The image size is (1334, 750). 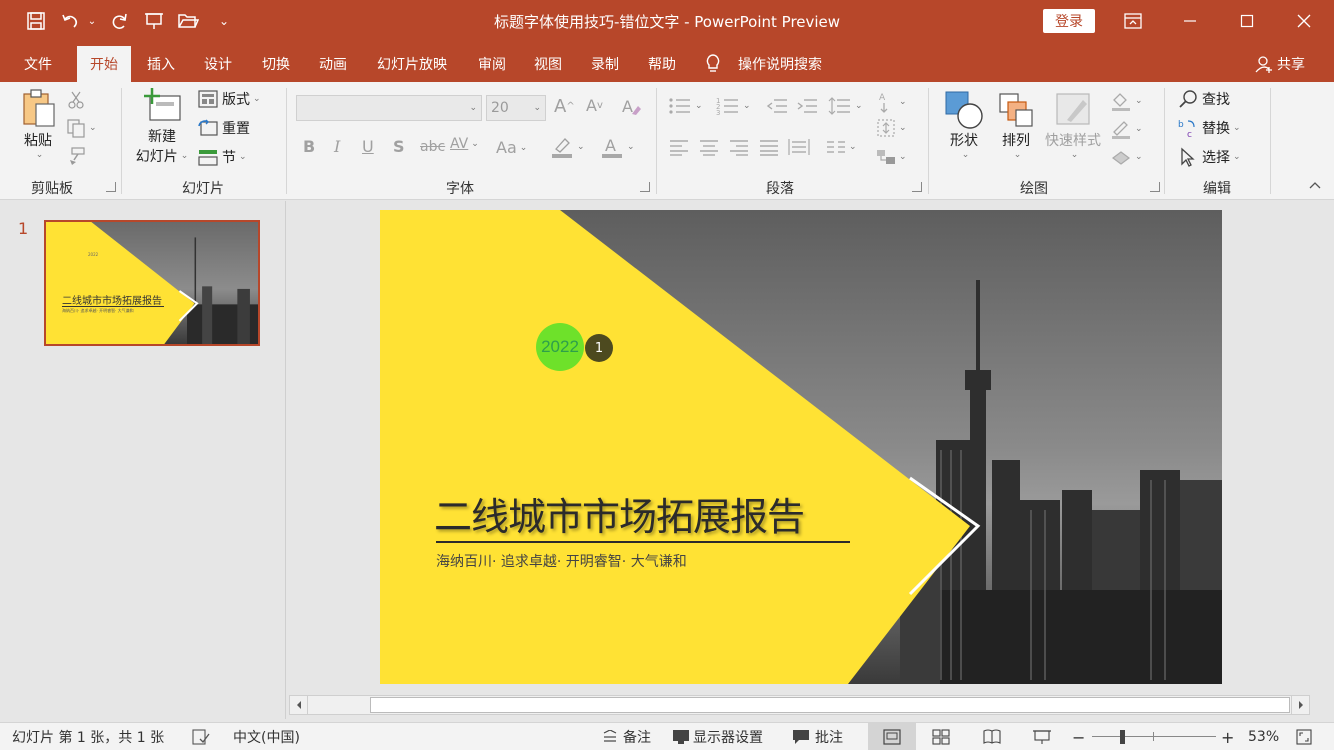 What do you see at coordinates (1126, 101) in the screenshot?
I see `shape-fill-button: ⌄` at bounding box center [1126, 101].